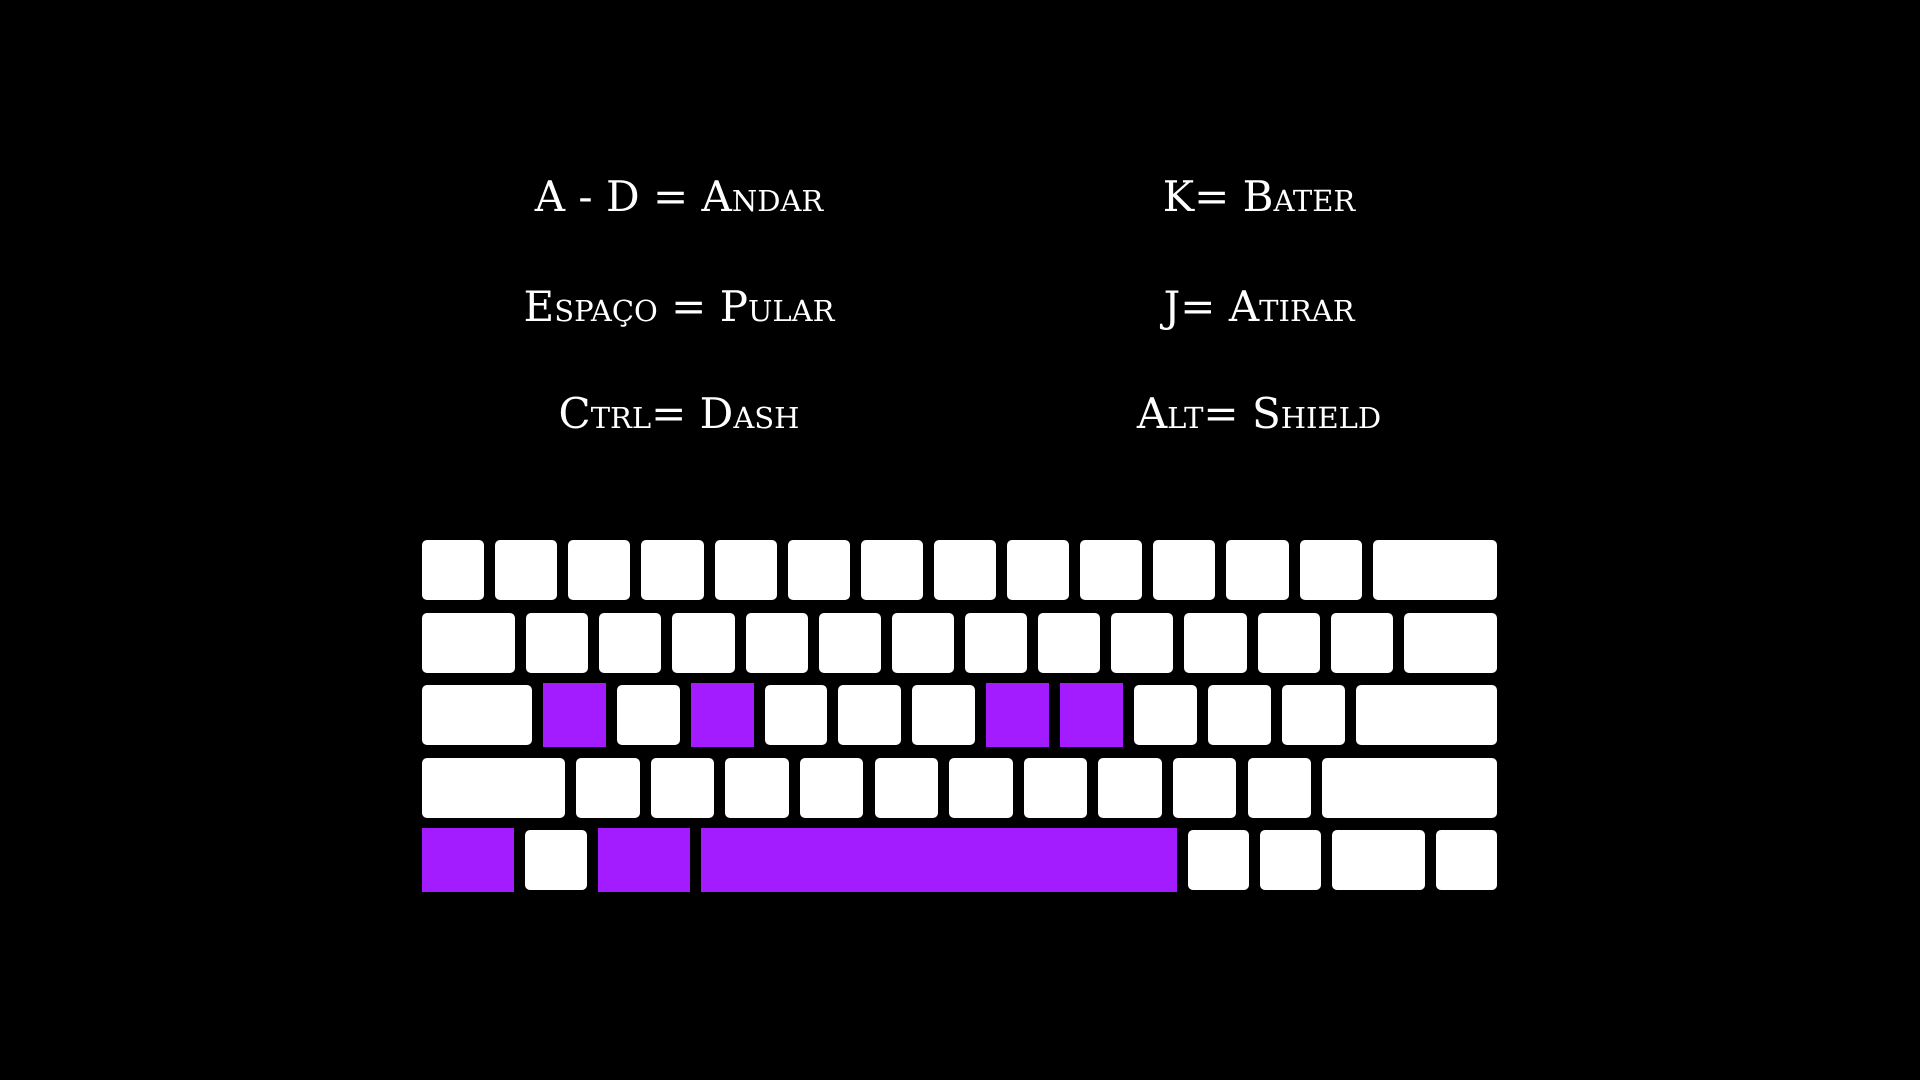 Image resolution: width=1920 pixels, height=1080 pixels. Describe the element at coordinates (1091, 715) in the screenshot. I see `key-k` at that location.